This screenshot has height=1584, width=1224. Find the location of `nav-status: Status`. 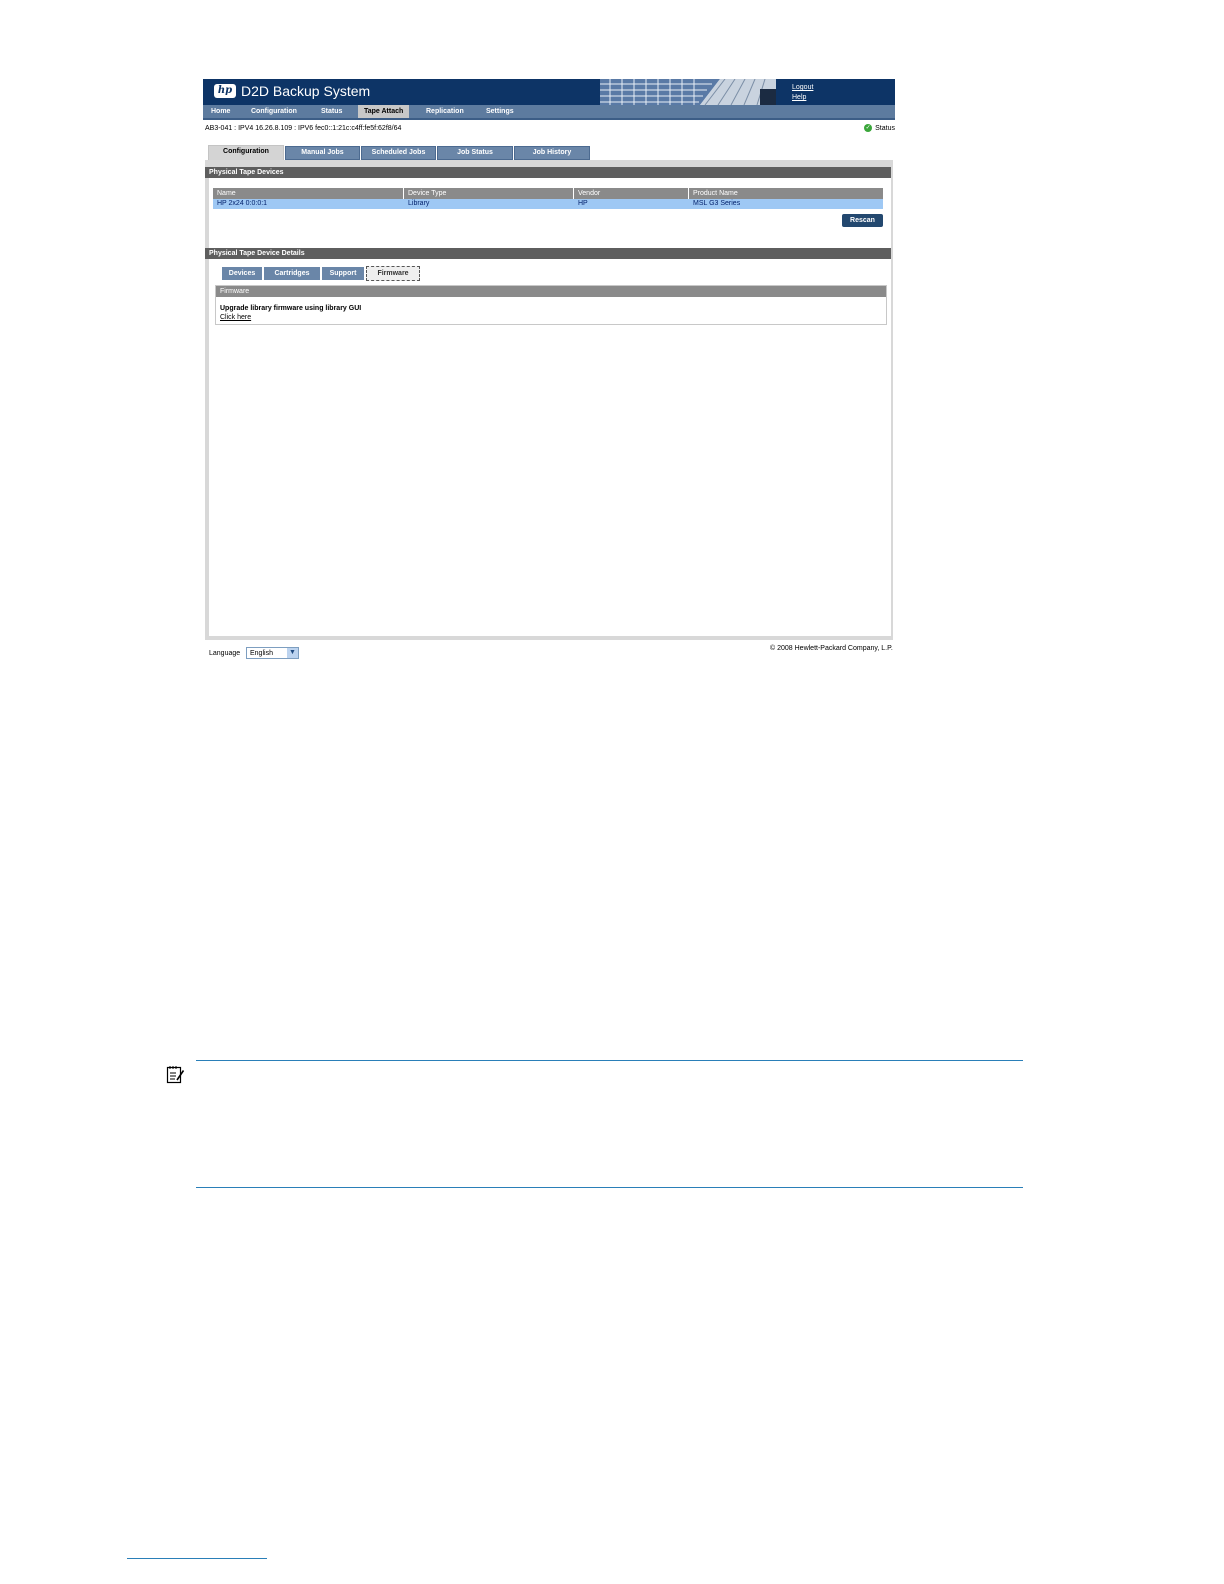

nav-status: Status is located at coordinates (331, 111).